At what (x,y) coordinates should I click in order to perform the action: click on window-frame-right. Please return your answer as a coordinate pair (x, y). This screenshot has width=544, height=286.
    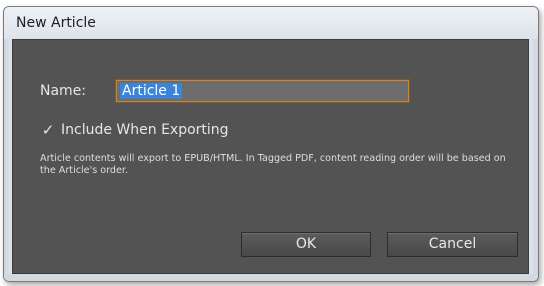
    Looking at the image, I should click on (533, 160).